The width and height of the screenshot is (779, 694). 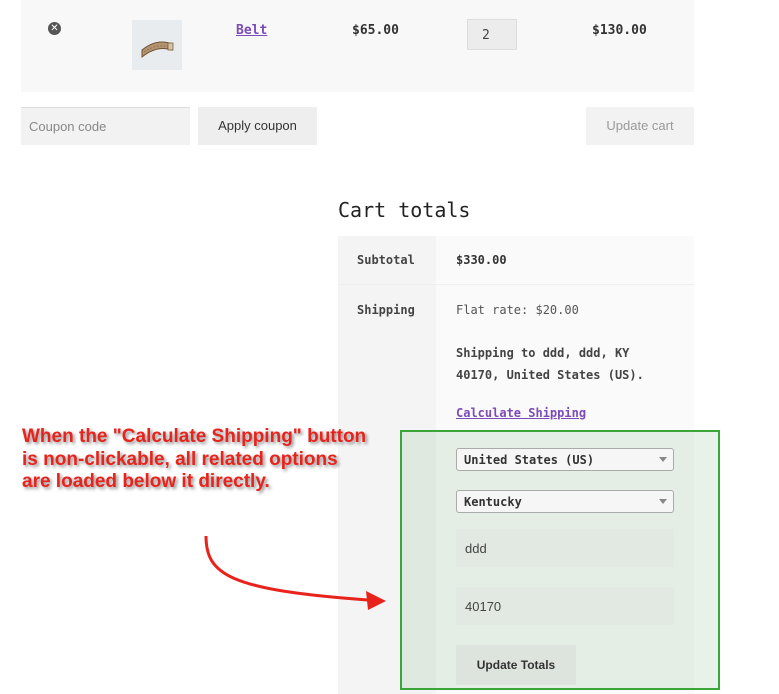 What do you see at coordinates (257, 126) in the screenshot?
I see `apply-coupon-button: Apply coupon` at bounding box center [257, 126].